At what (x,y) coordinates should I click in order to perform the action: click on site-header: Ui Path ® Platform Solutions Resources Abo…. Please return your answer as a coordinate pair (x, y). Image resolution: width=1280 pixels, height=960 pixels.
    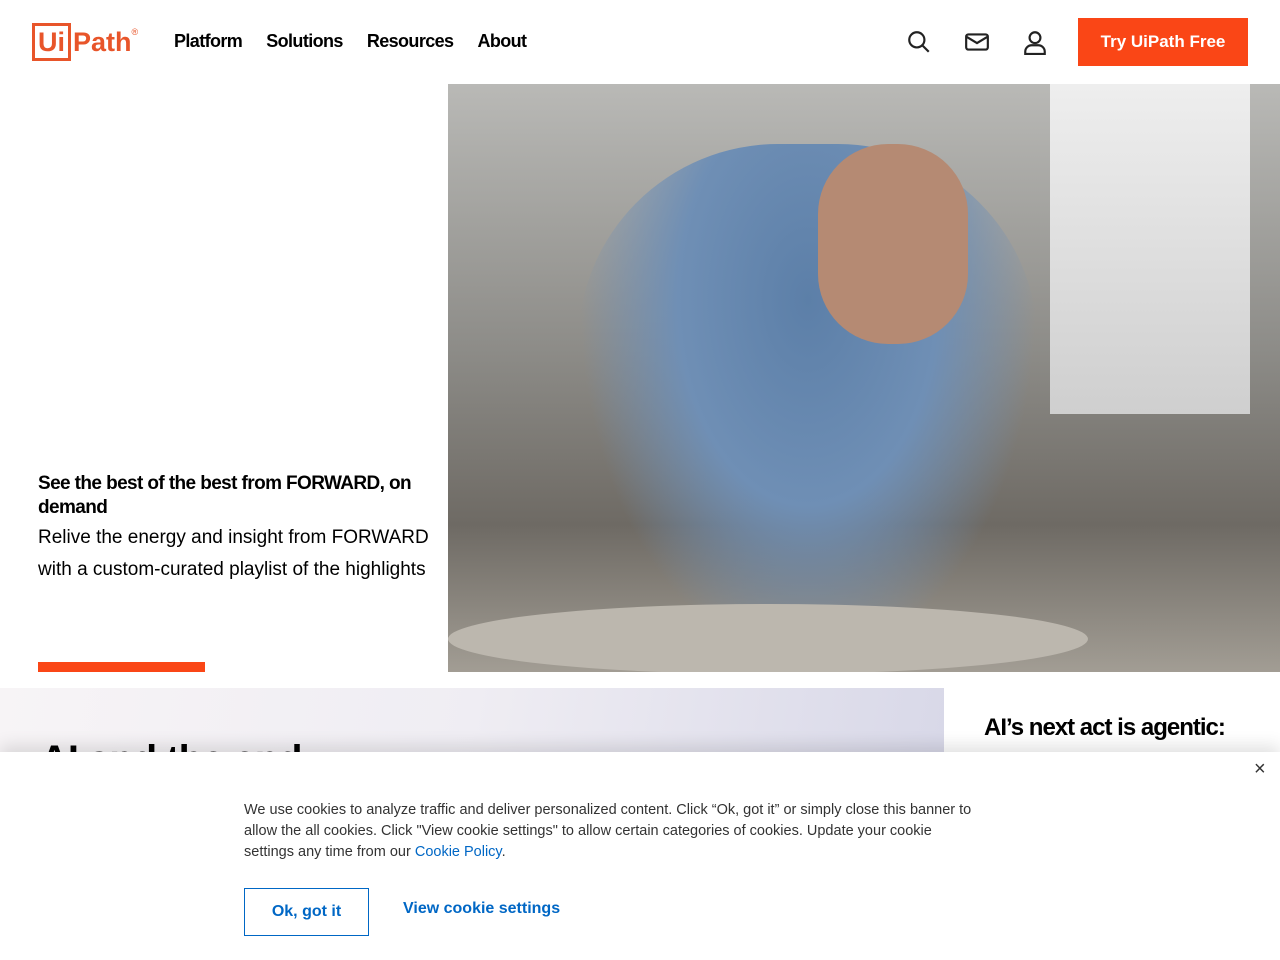
    Looking at the image, I should click on (640, 42).